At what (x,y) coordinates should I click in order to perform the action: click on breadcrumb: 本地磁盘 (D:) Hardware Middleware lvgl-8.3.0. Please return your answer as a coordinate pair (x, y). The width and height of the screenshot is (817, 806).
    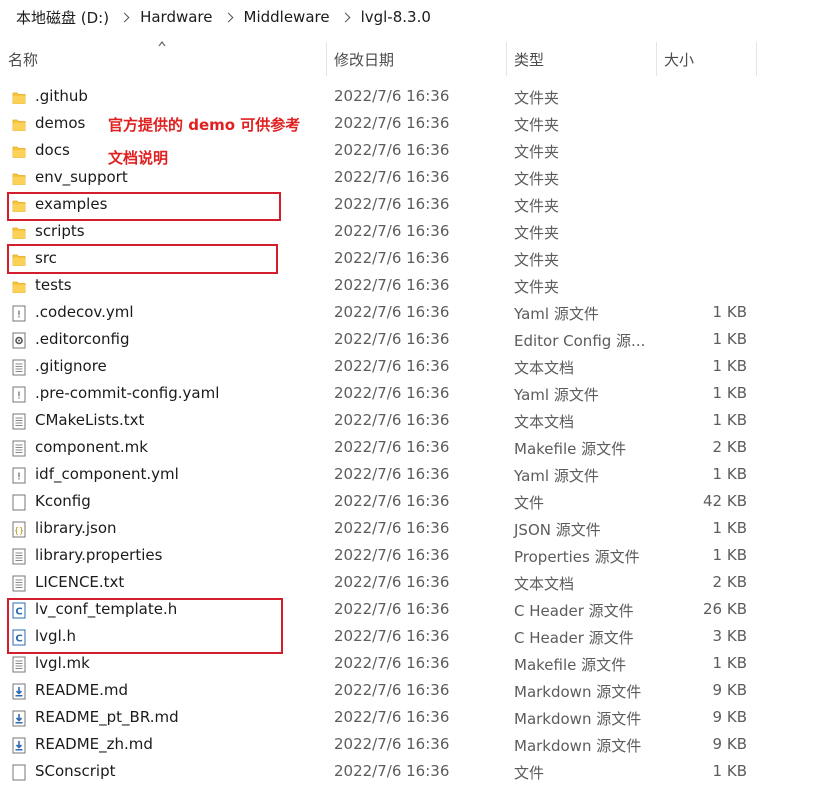
    Looking at the image, I should click on (408, 17).